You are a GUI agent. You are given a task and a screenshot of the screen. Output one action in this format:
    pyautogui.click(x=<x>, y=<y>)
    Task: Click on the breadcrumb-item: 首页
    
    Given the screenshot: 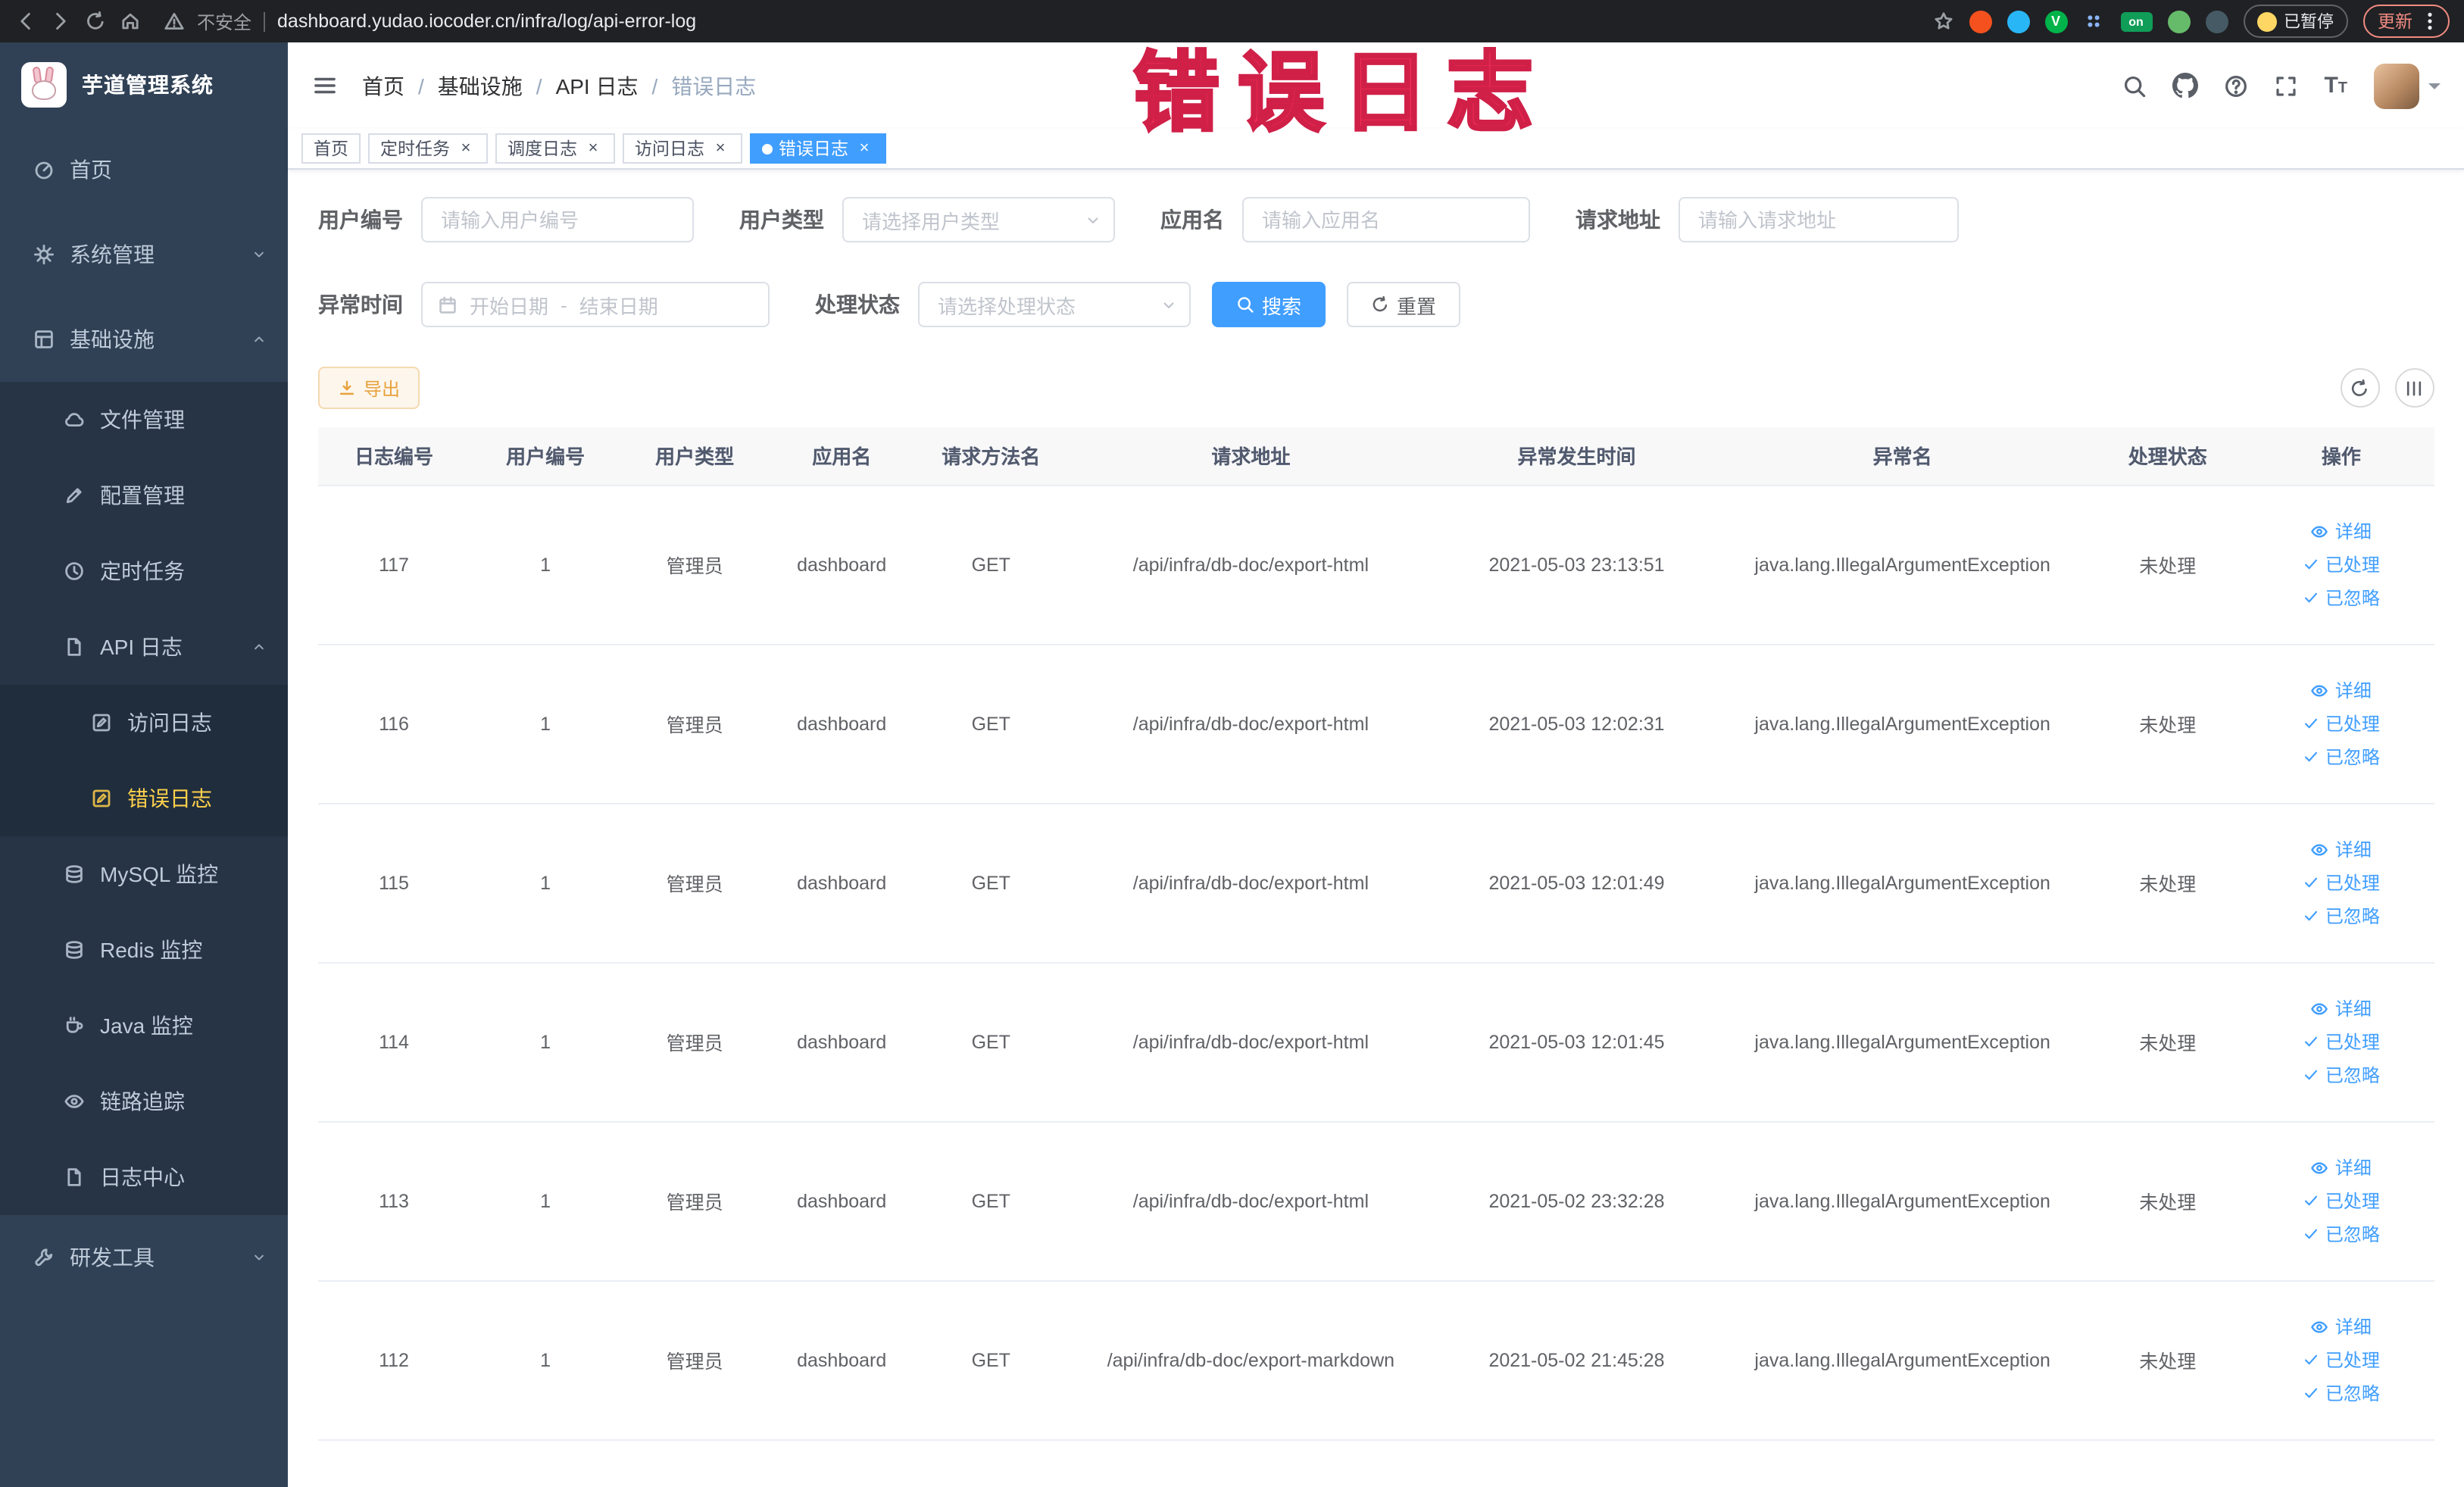 What is the action you would take?
    pyautogui.click(x=383, y=85)
    